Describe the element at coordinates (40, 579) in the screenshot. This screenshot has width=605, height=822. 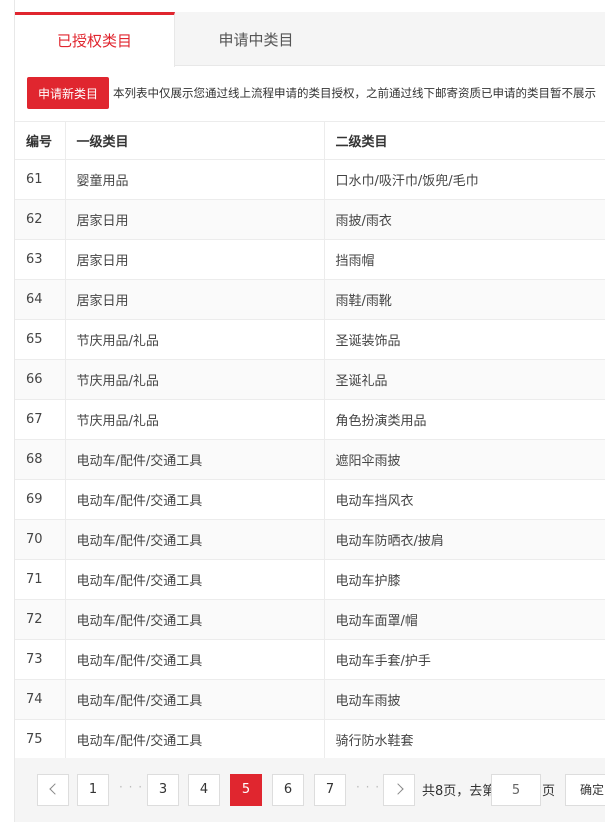
I see `cell-id: 71` at that location.